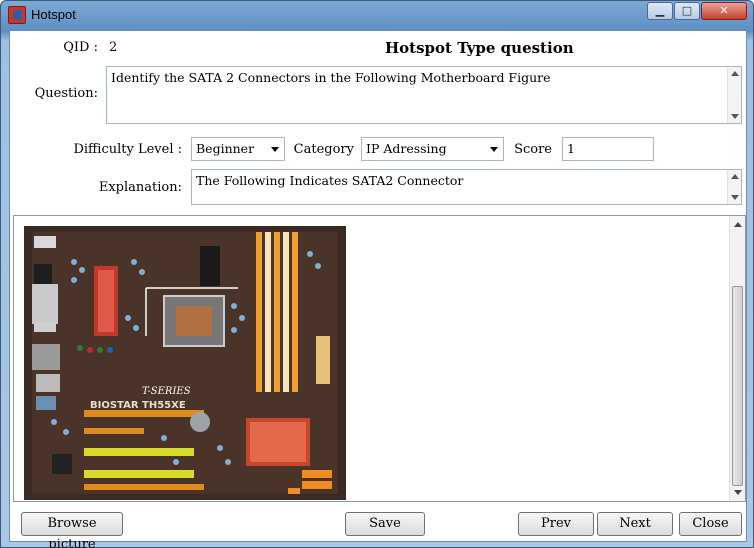  I want to click on app-icon, so click(17, 15).